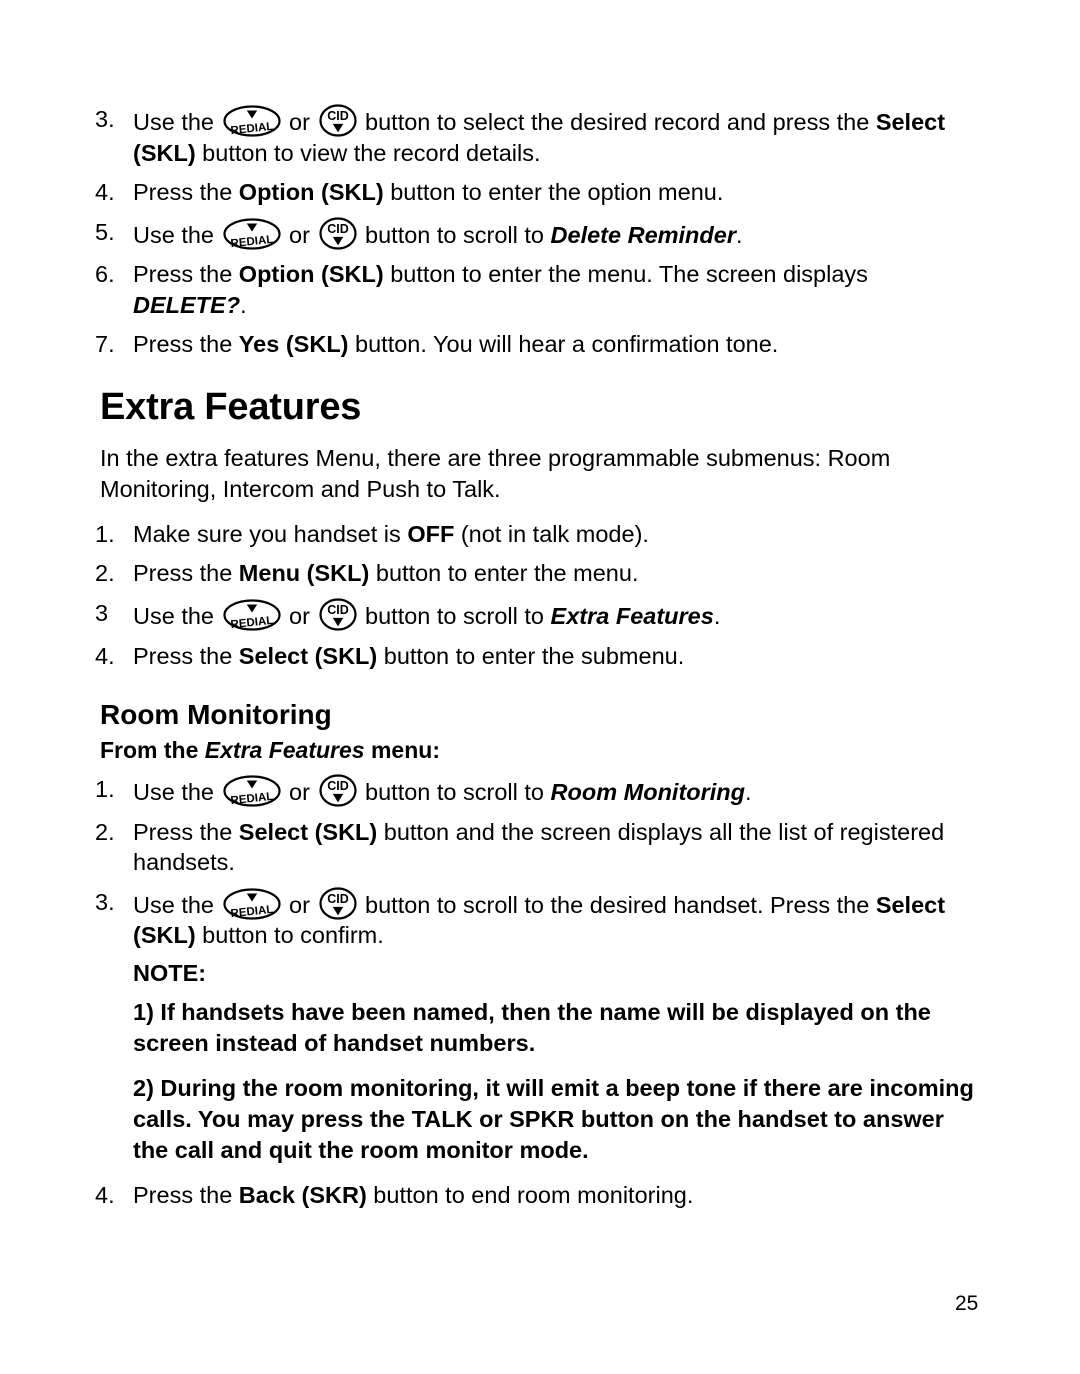  I want to click on body-text: Make sure you handset is, so click(270, 533).